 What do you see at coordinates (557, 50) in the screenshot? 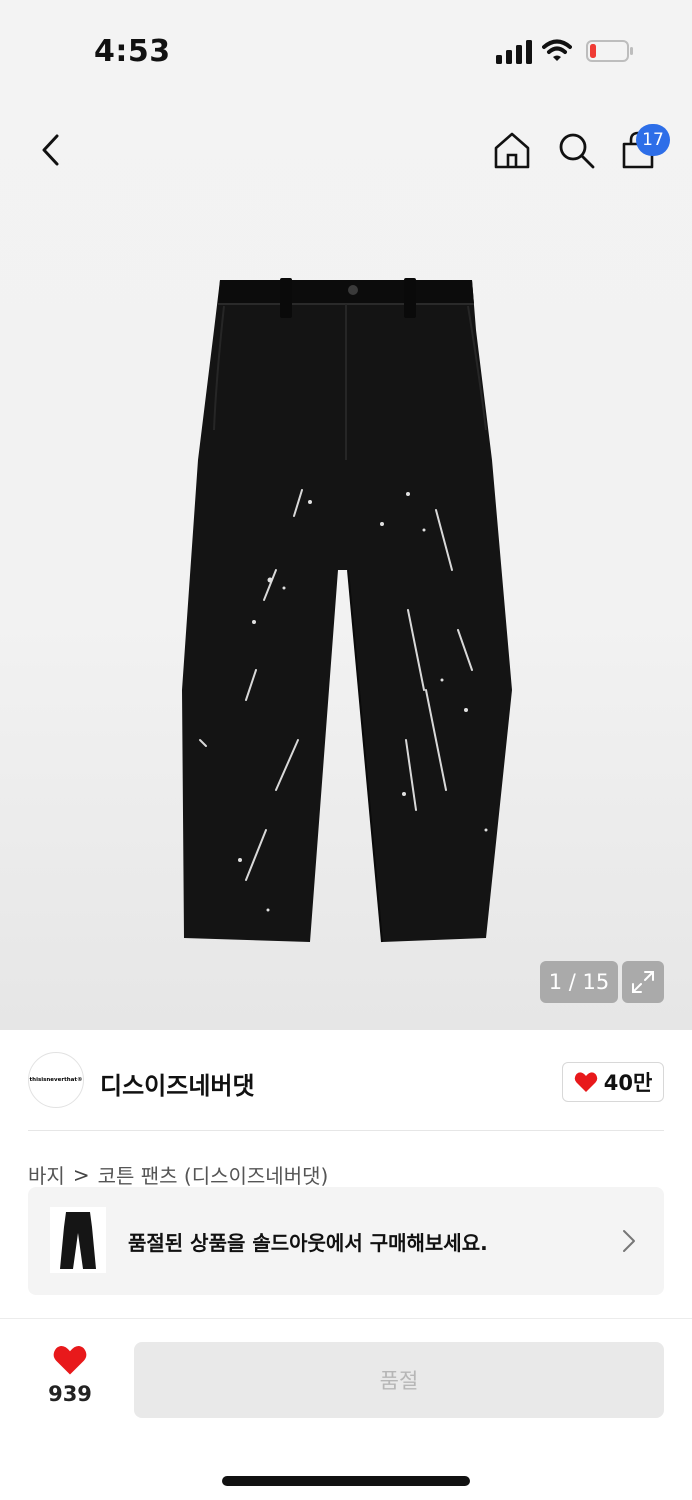
I see `wifi-icon` at bounding box center [557, 50].